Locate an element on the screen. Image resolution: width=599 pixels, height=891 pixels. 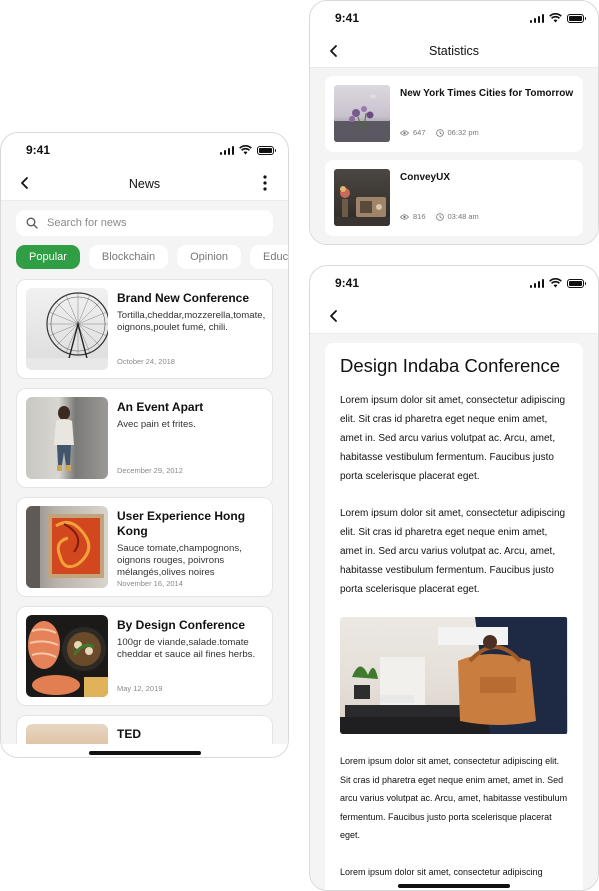
nav-bar: Statistics is located at coordinates (454, 51).